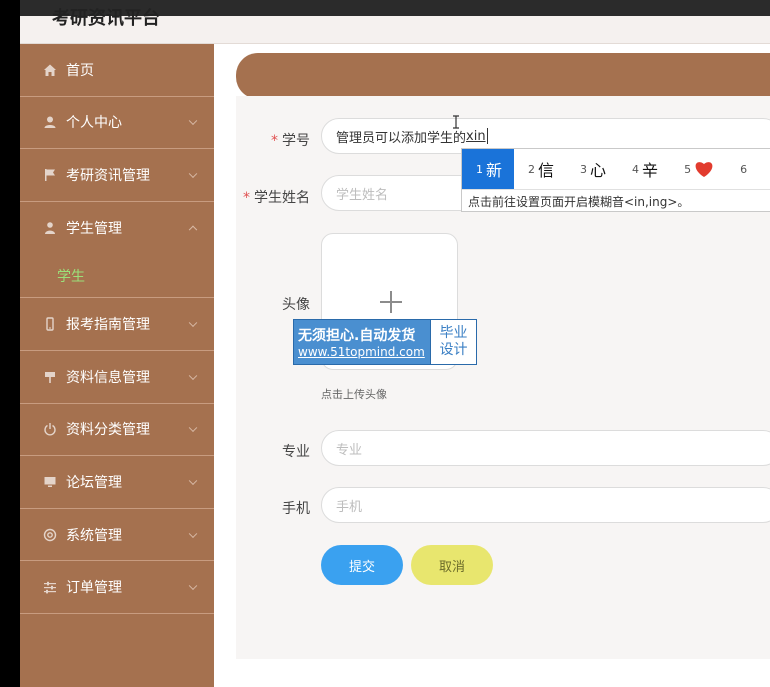  I want to click on student-id-label: * 学号, so click(290, 141).